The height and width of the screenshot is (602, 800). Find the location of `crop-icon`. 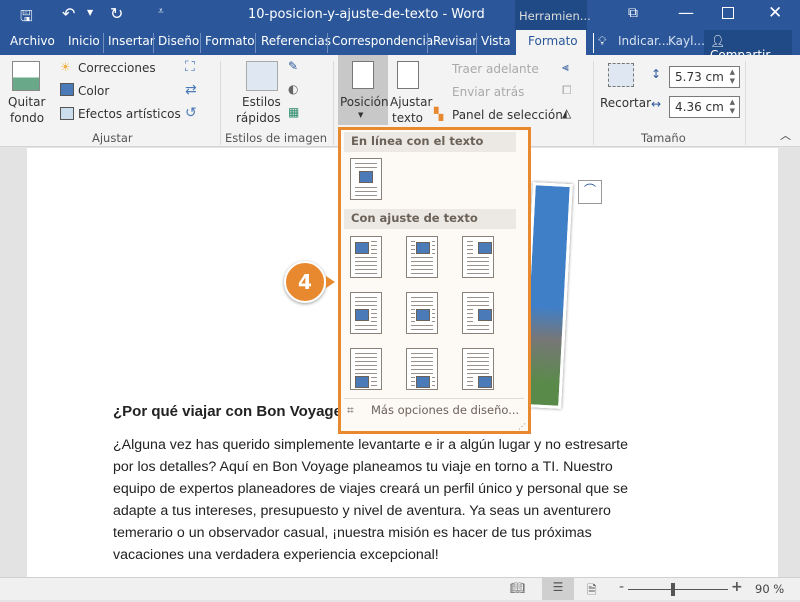

crop-icon is located at coordinates (621, 75).